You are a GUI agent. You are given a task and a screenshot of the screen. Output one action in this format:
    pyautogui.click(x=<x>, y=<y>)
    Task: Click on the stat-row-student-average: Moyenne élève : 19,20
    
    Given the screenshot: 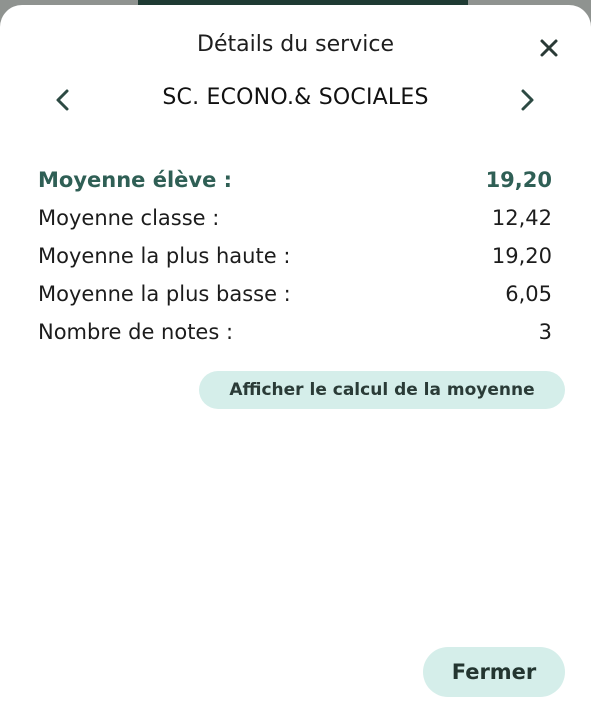 What is the action you would take?
    pyautogui.click(x=295, y=180)
    